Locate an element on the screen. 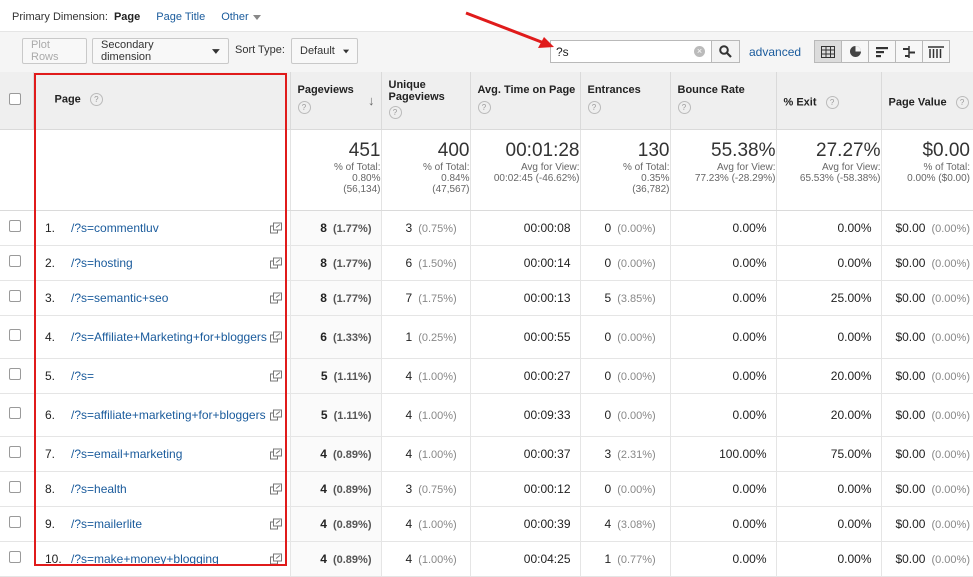 This screenshot has height=577, width=973. page-link: /?s=Affiliate+Marketing+for+bloggers is located at coordinates (169, 337).